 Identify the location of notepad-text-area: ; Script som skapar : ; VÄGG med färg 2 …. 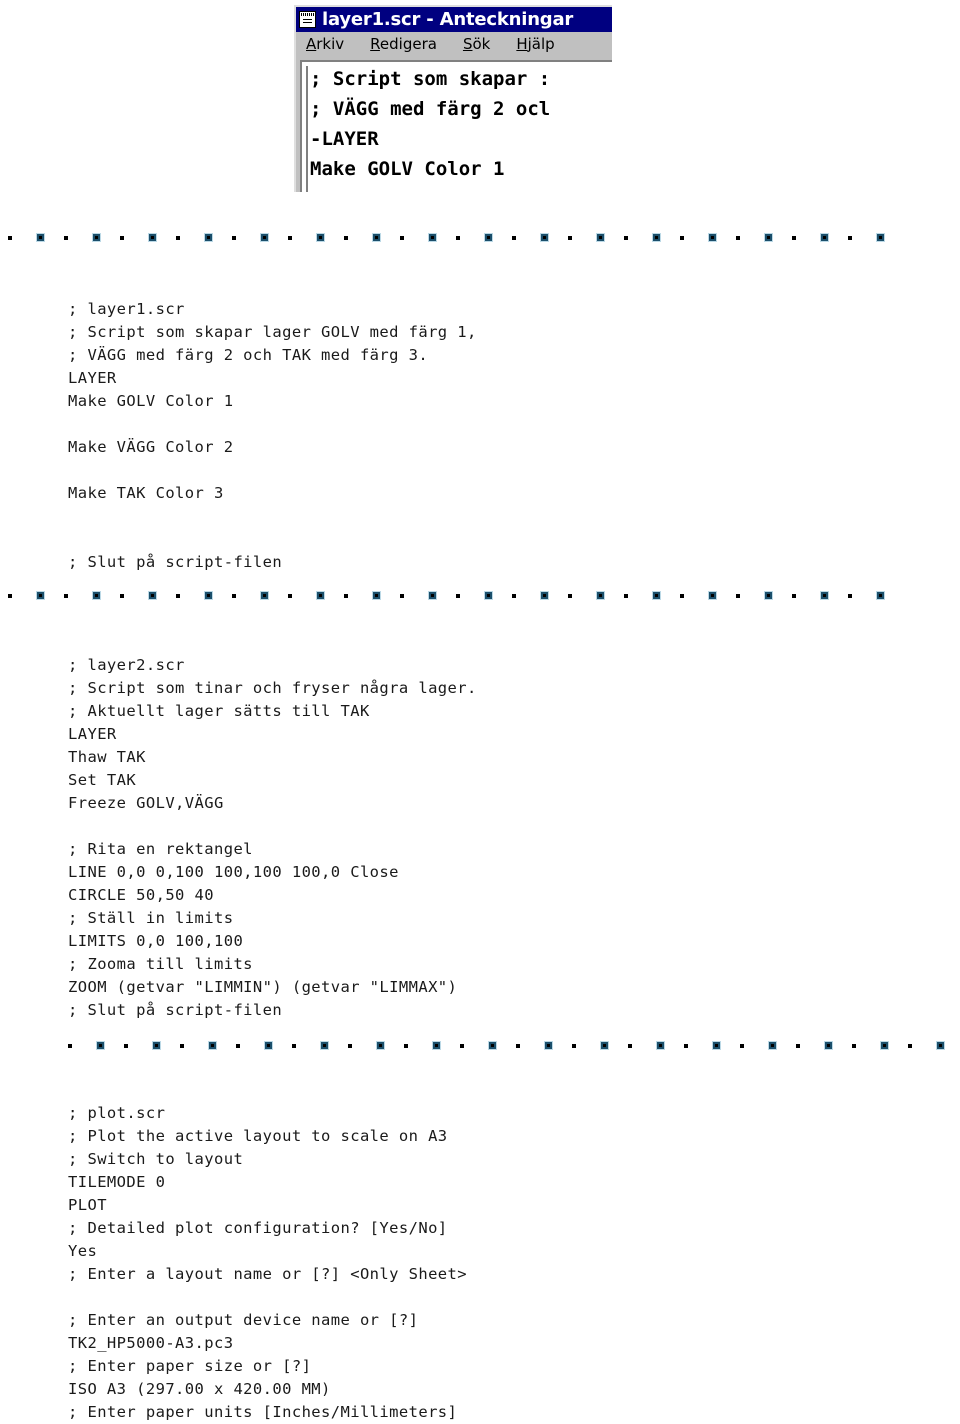
(456, 126).